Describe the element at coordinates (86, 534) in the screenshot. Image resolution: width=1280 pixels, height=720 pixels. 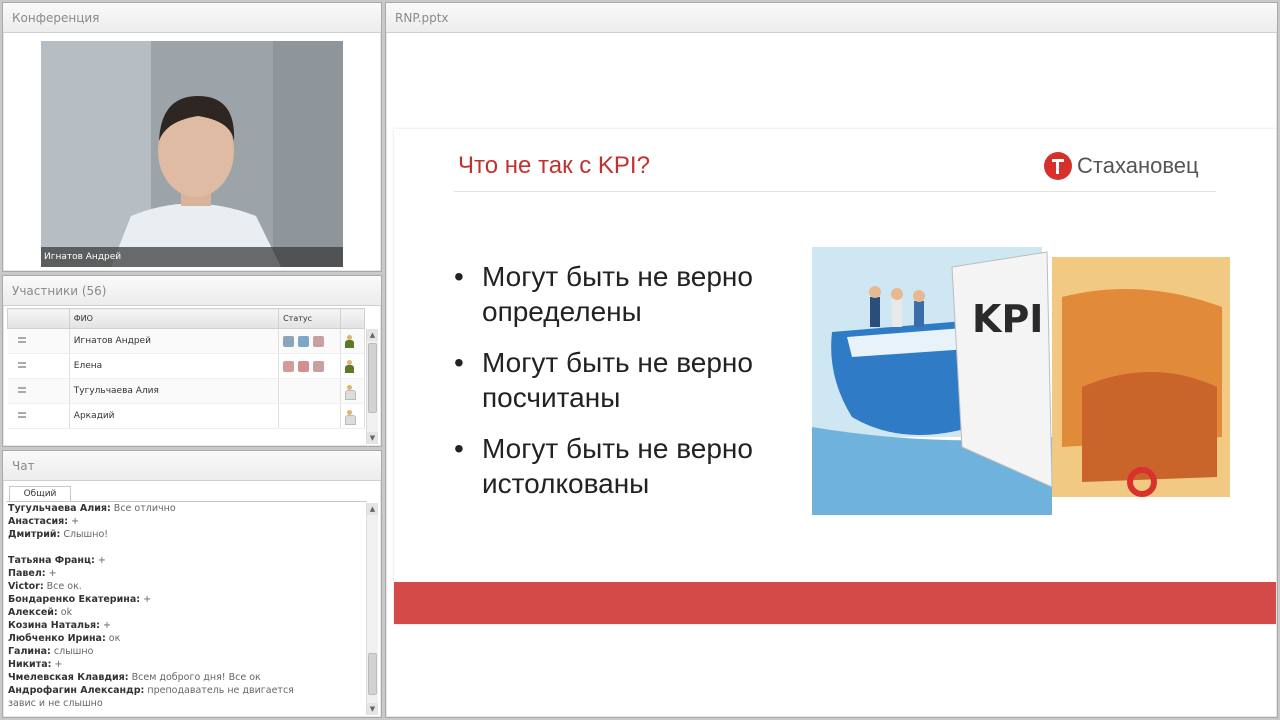
I see `chat-message-text: Слышно!` at that location.